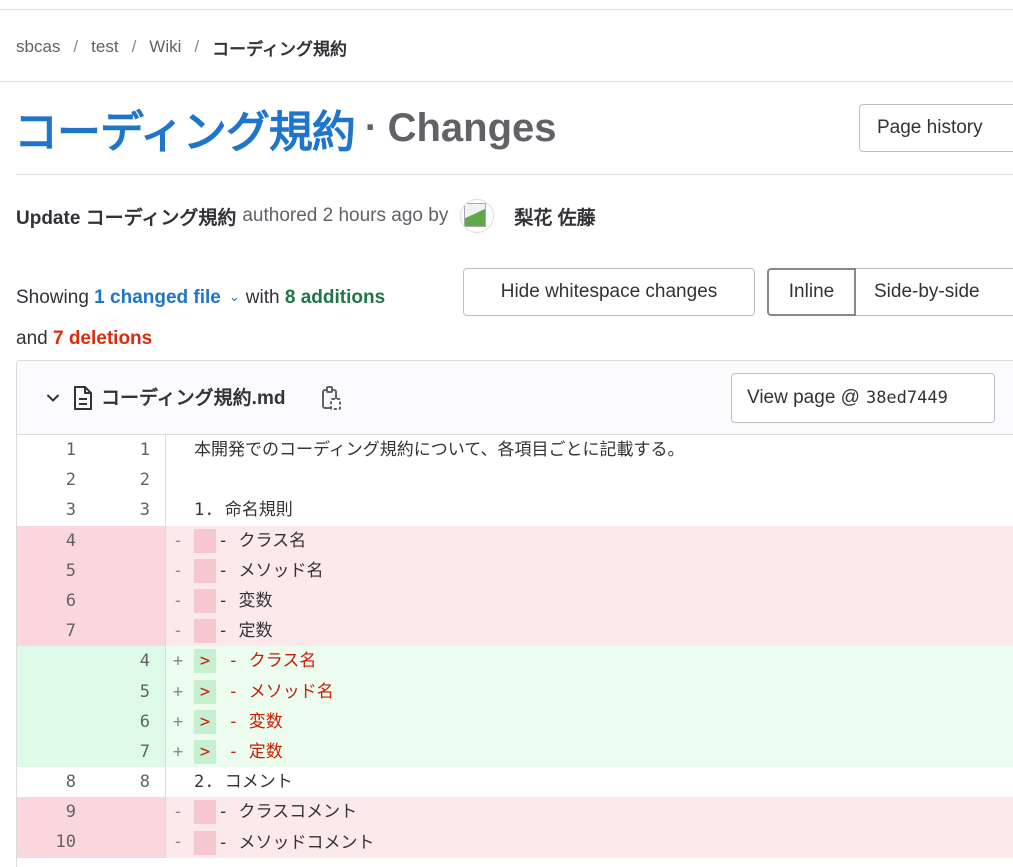 The width and height of the screenshot is (1013, 867). Describe the element at coordinates (104, 47) in the screenshot. I see `breadcrumb-item-project: test` at that location.